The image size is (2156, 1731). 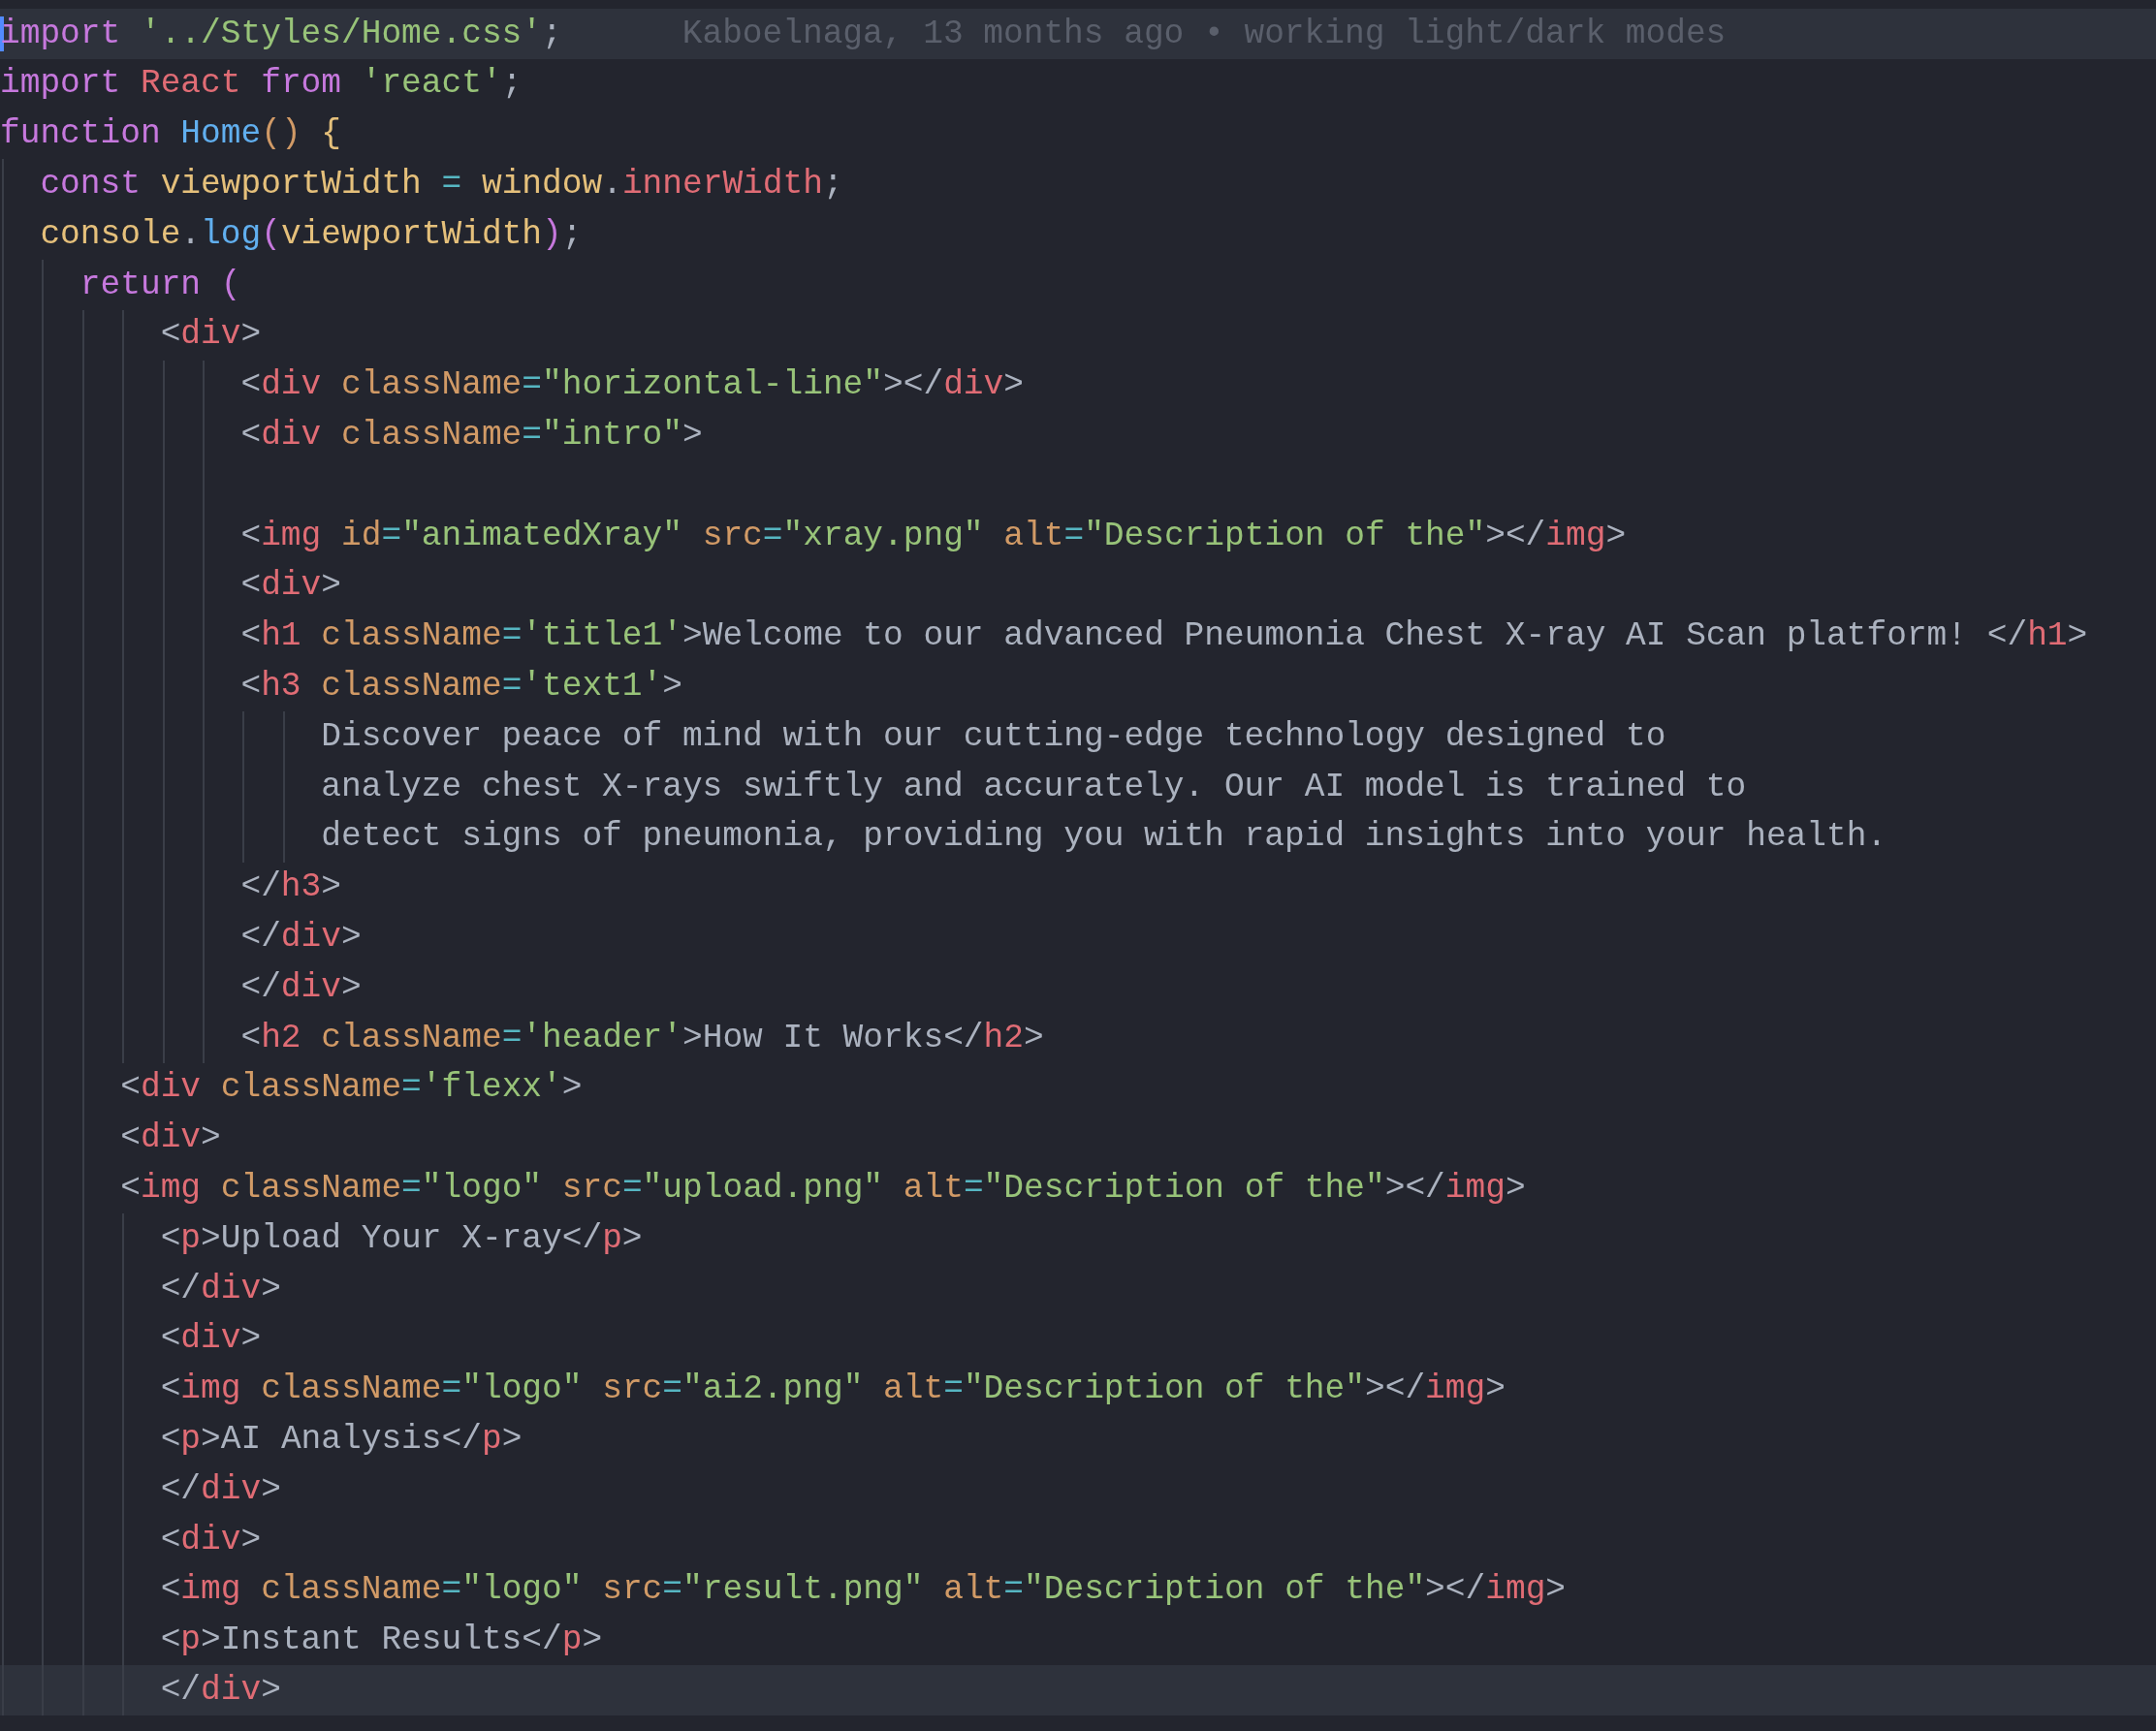 What do you see at coordinates (832, 1389) in the screenshot?
I see `code-line: <img className="logo" src="ai2.png" alt="Description of the"></img>` at bounding box center [832, 1389].